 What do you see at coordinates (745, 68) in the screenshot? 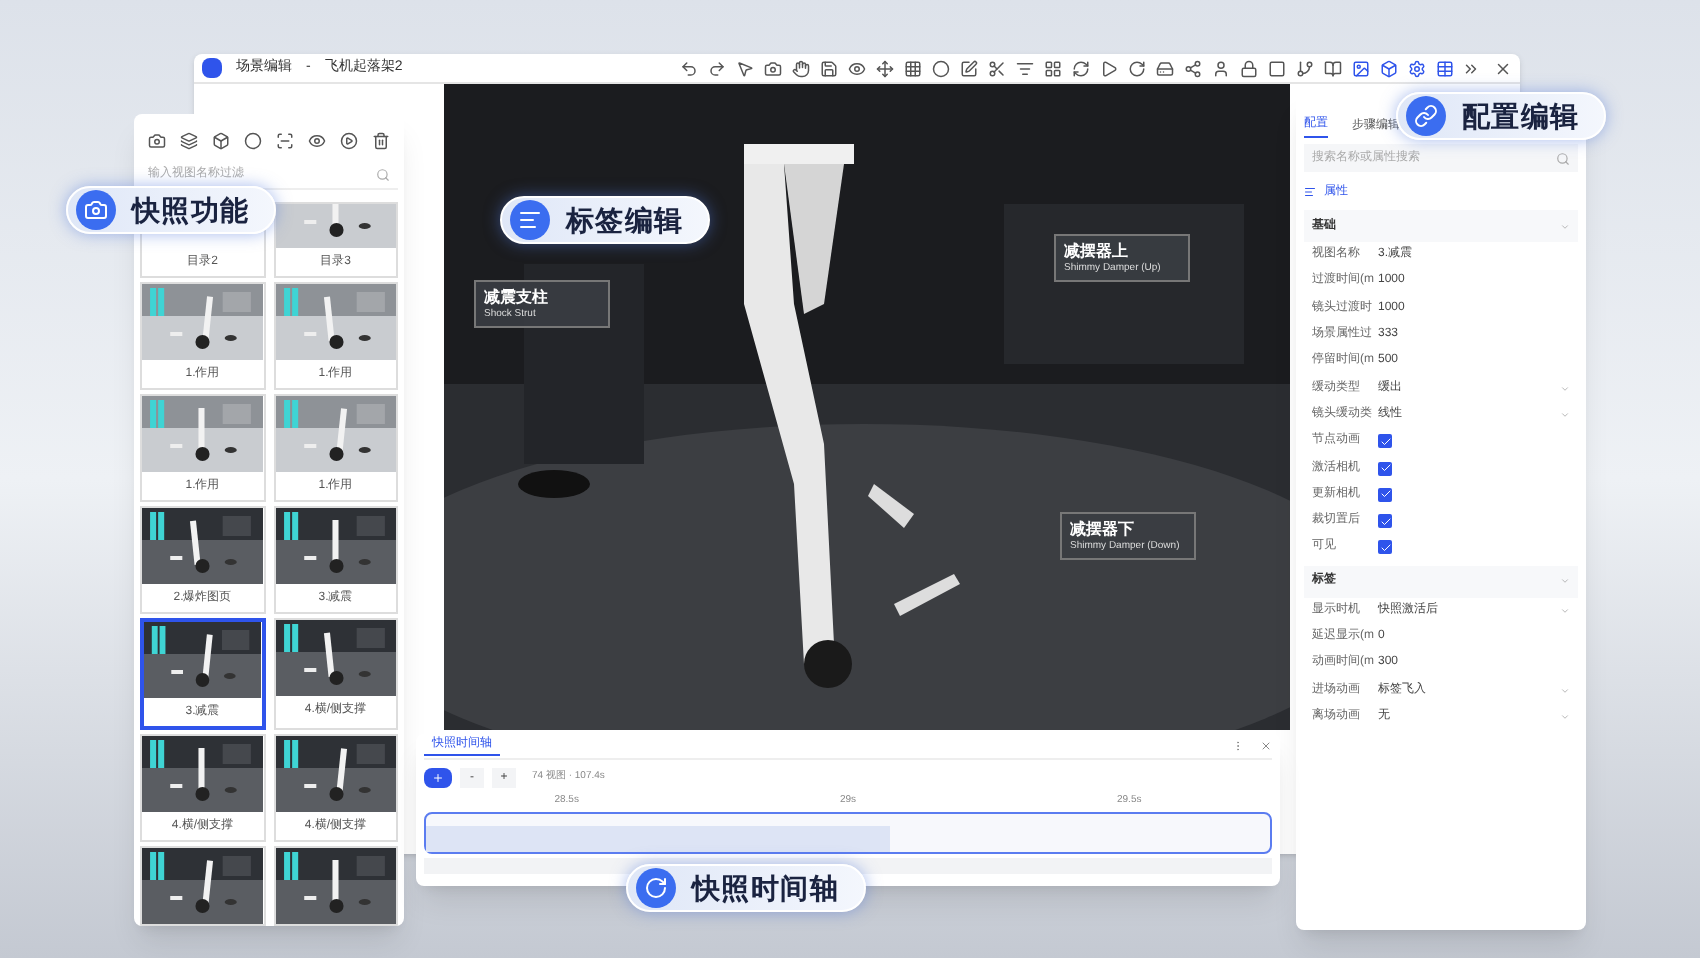
I see `pointer-icon` at bounding box center [745, 68].